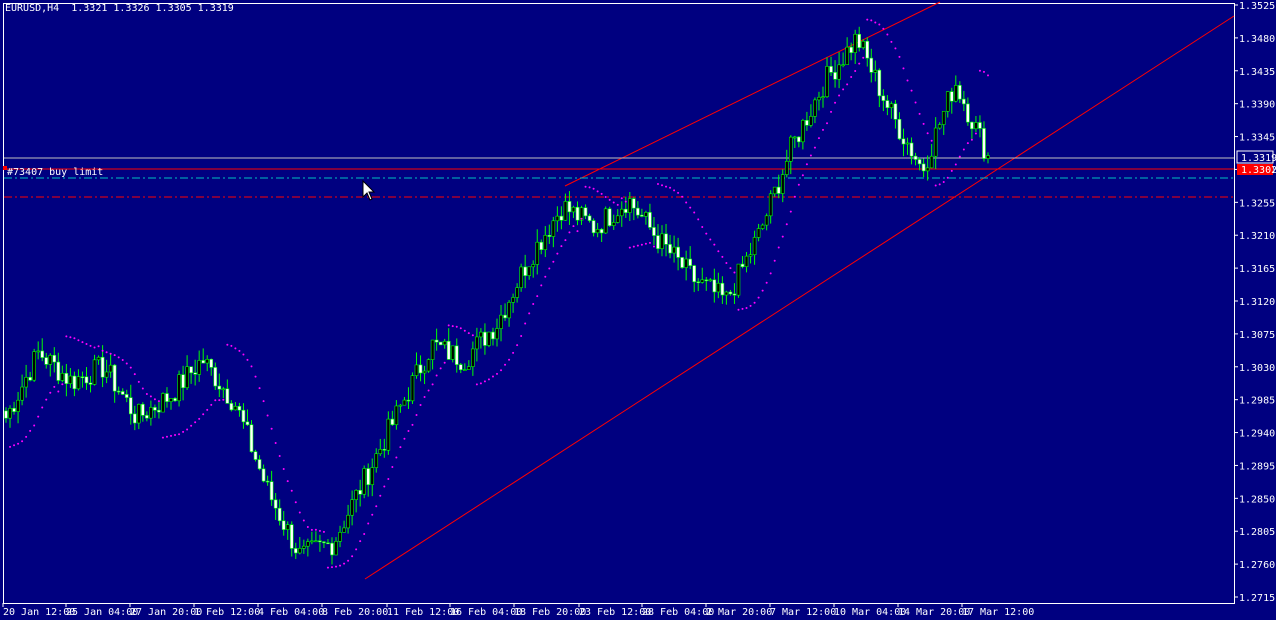 The width and height of the screenshot is (1276, 620). What do you see at coordinates (1257, 138) in the screenshot?
I see `price-label: 1.3345` at bounding box center [1257, 138].